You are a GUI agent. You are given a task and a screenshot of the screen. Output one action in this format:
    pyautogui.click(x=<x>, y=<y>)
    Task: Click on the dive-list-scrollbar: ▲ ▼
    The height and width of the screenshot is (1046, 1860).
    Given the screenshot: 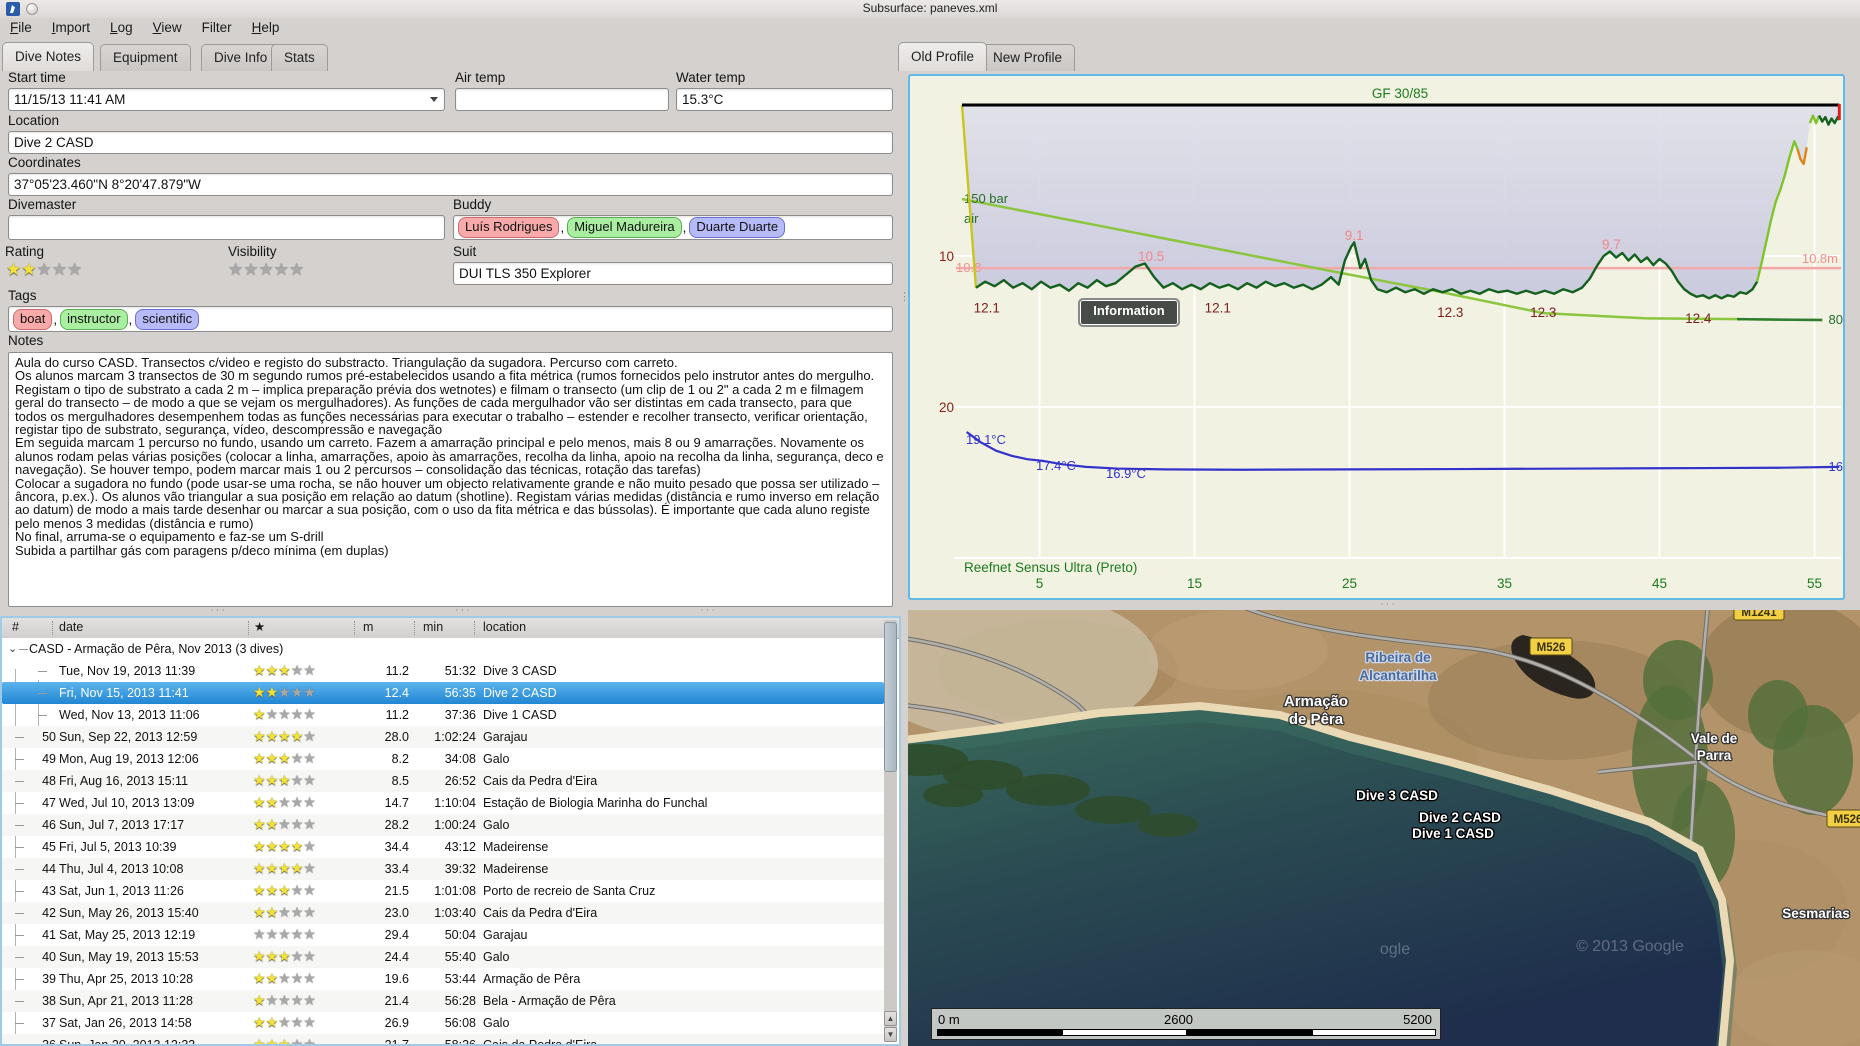 What is the action you would take?
    pyautogui.click(x=890, y=831)
    